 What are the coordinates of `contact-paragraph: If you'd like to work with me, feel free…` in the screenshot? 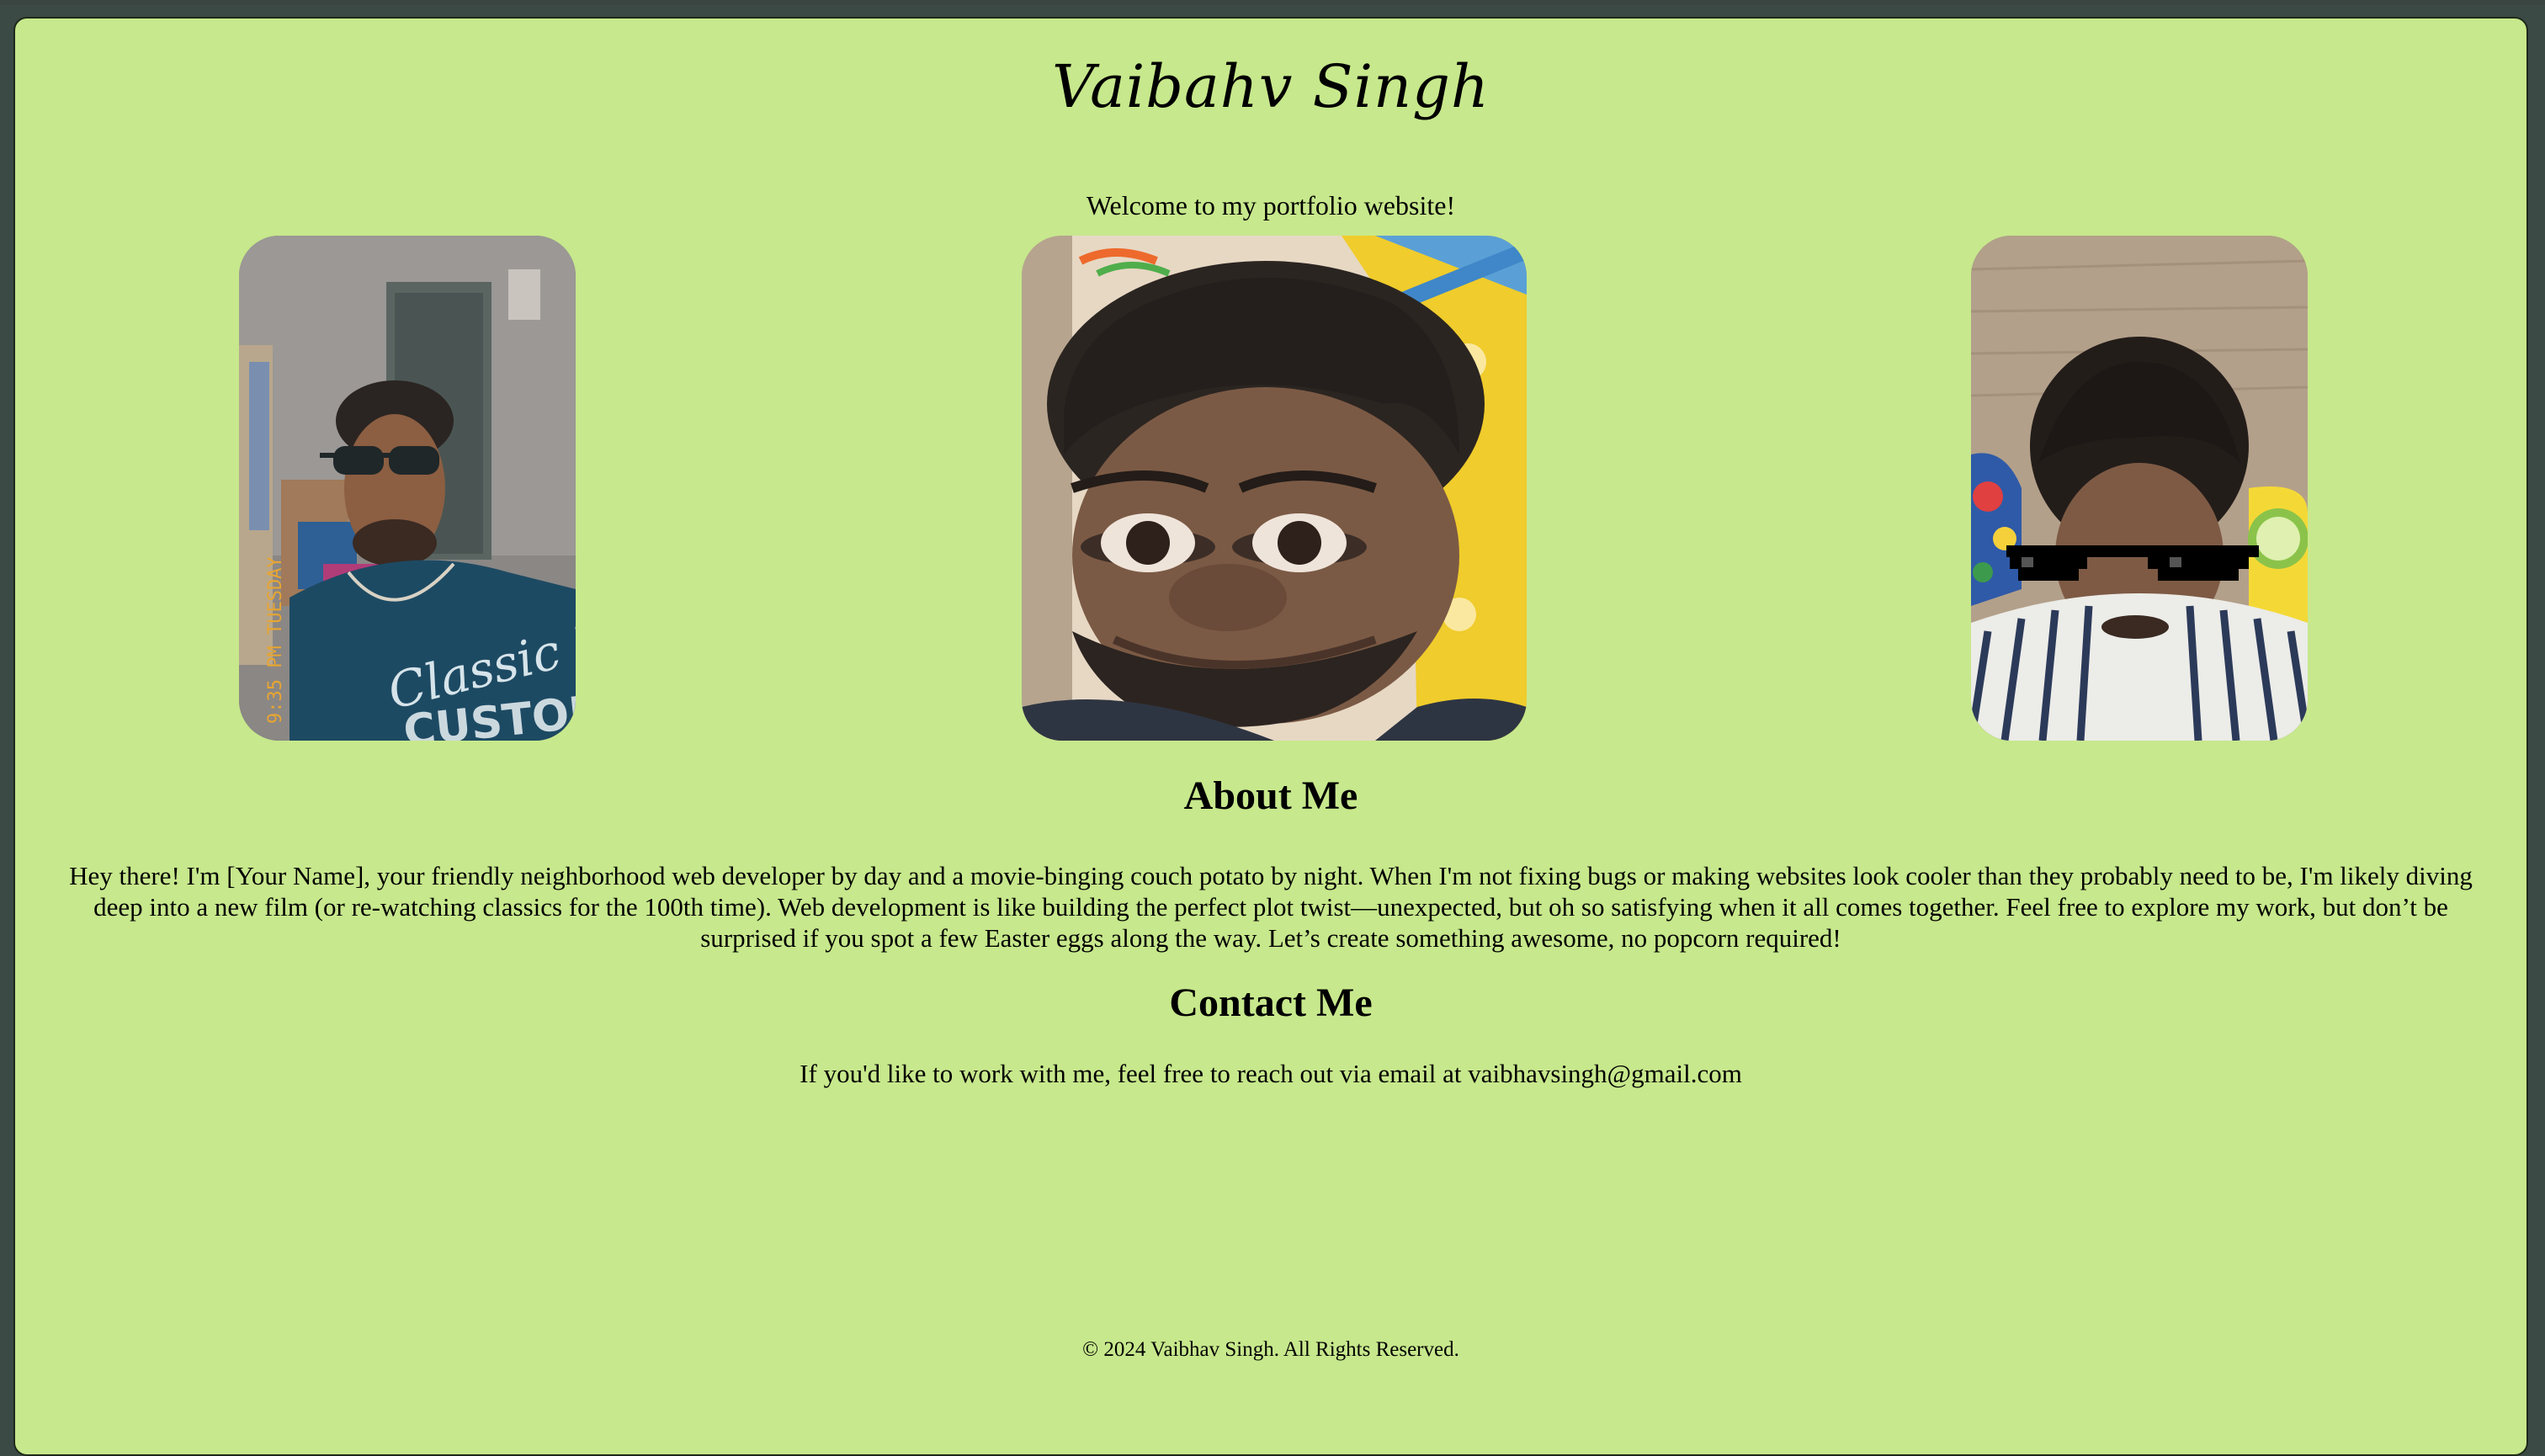 It's located at (1271, 1073).